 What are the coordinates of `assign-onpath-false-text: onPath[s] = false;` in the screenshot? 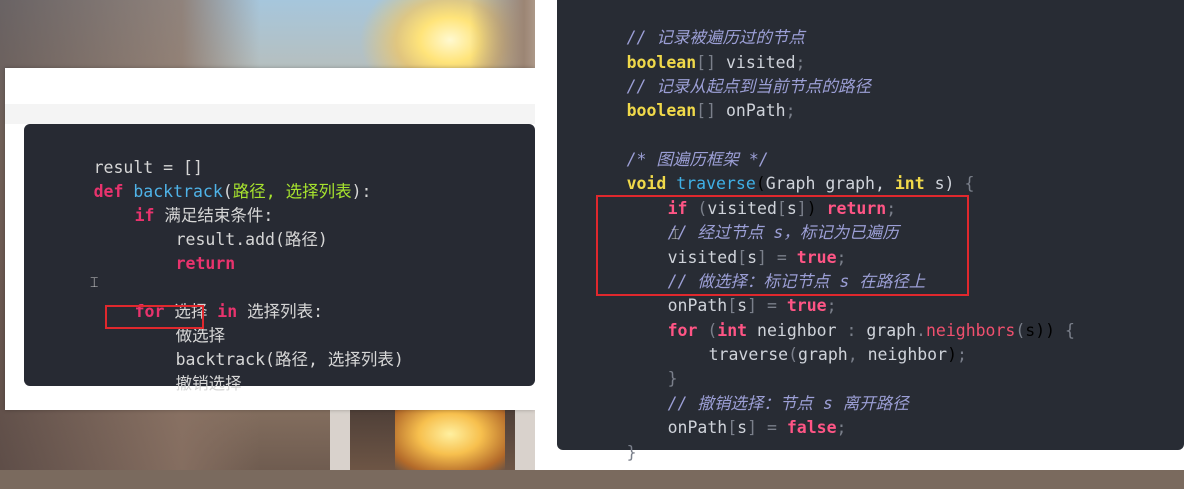 It's located at (757, 427).